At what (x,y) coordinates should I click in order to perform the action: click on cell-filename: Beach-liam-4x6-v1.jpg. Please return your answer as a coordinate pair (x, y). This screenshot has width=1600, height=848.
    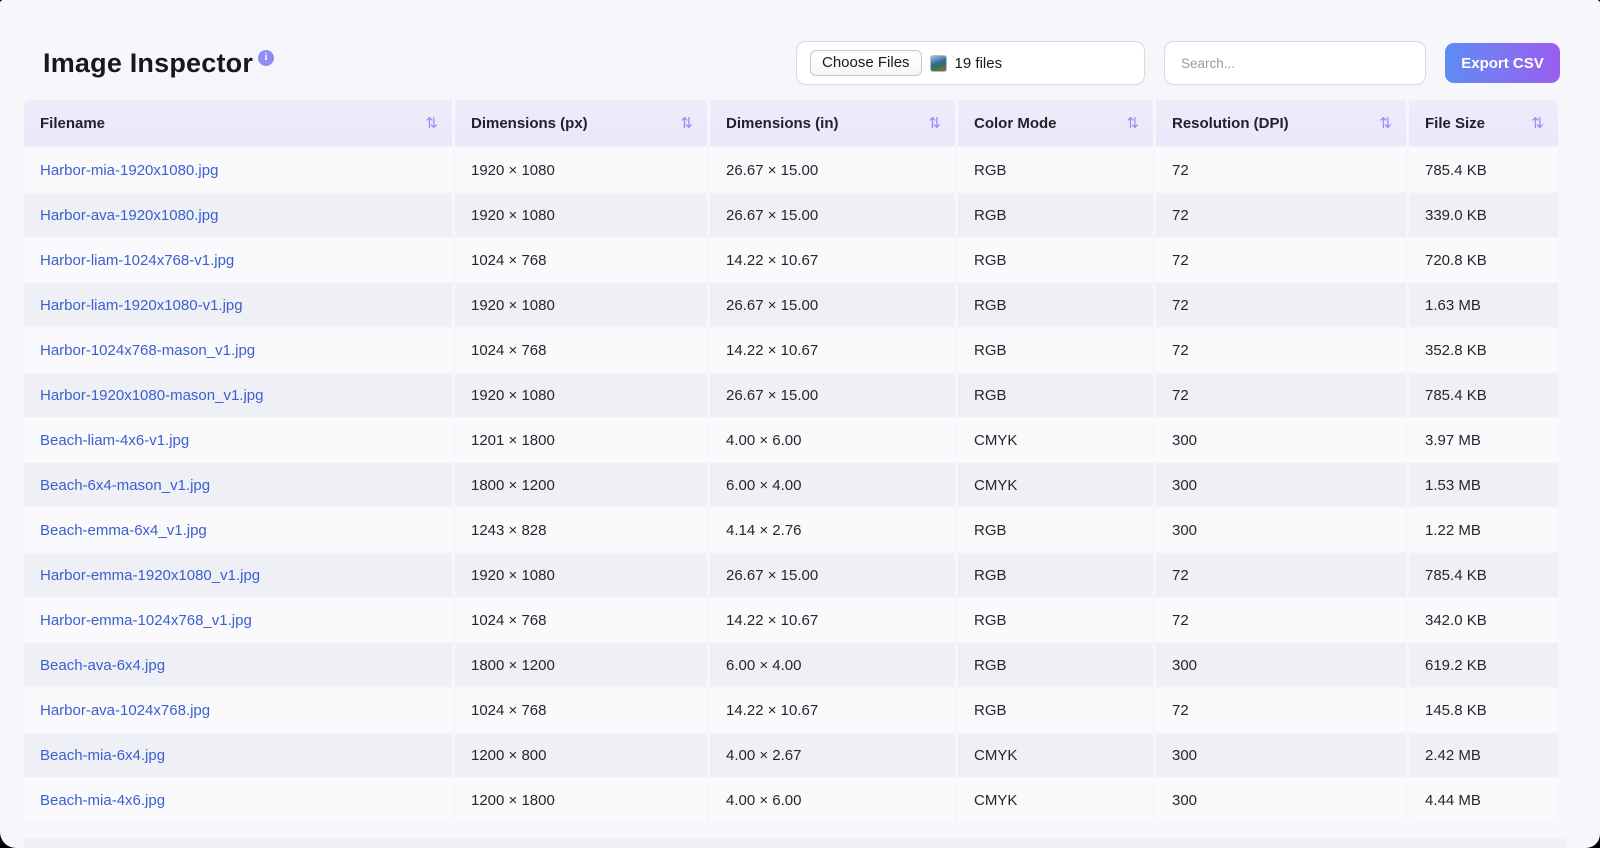
    Looking at the image, I should click on (238, 440).